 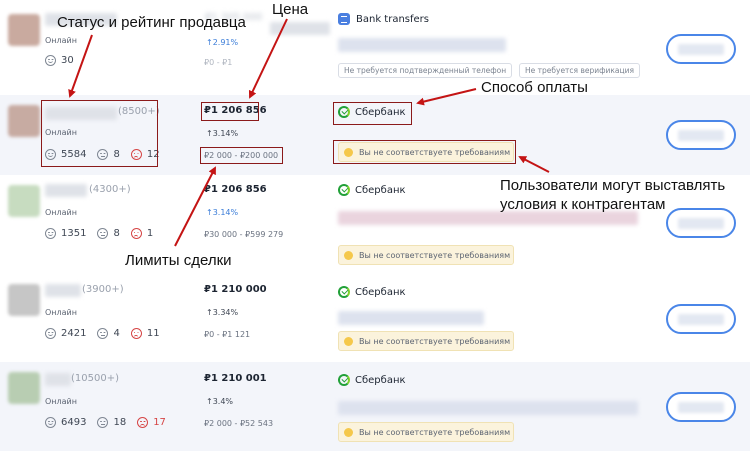 What do you see at coordinates (580, 70) in the screenshot?
I see `tag-no-verification: Не требуется верификация` at bounding box center [580, 70].